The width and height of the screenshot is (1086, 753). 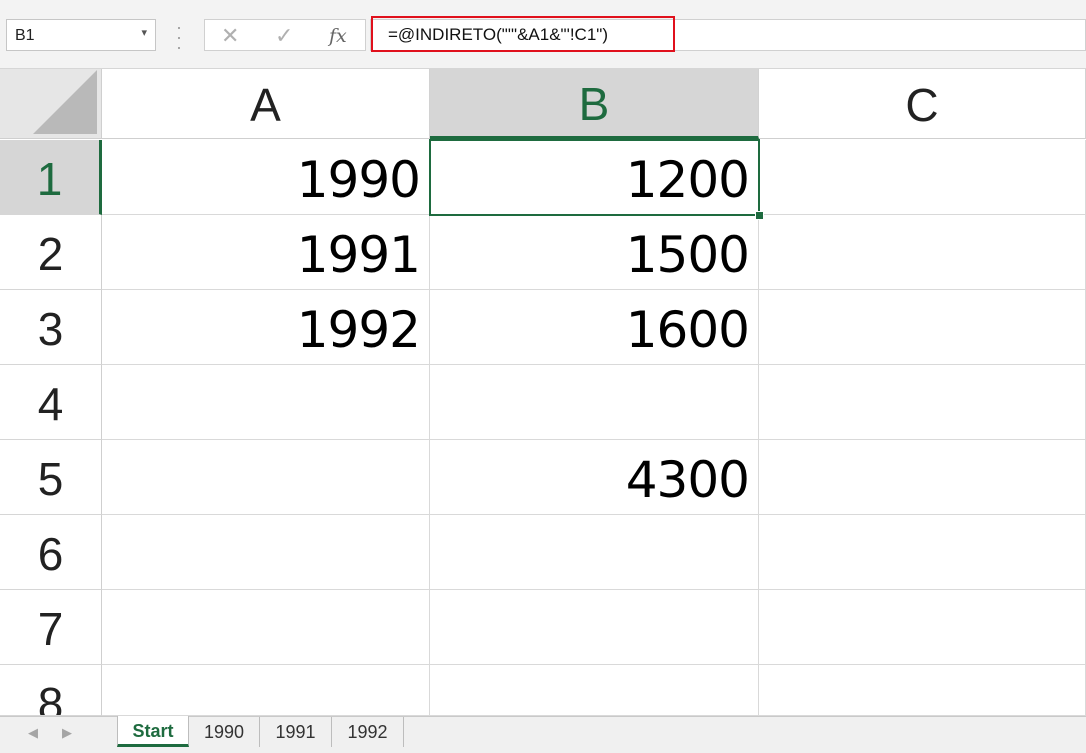 I want to click on column-header-a: A, so click(x=266, y=104).